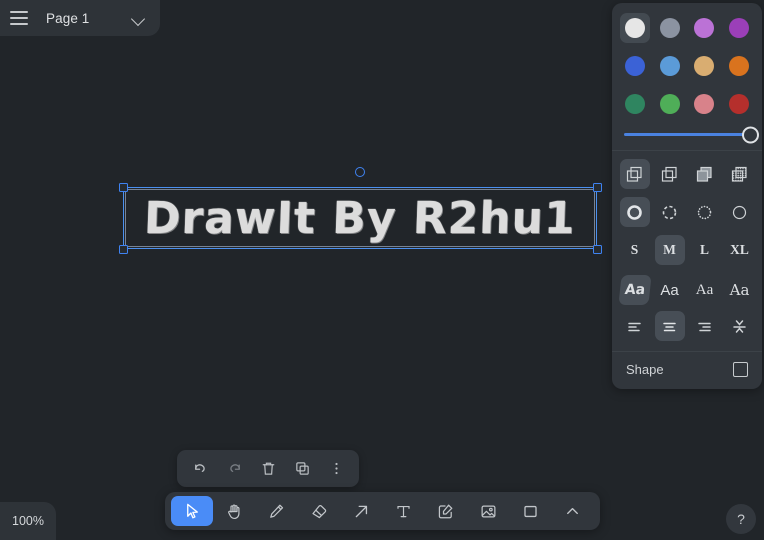 The image size is (764, 540). I want to click on stroke-solid-icon, so click(634, 212).